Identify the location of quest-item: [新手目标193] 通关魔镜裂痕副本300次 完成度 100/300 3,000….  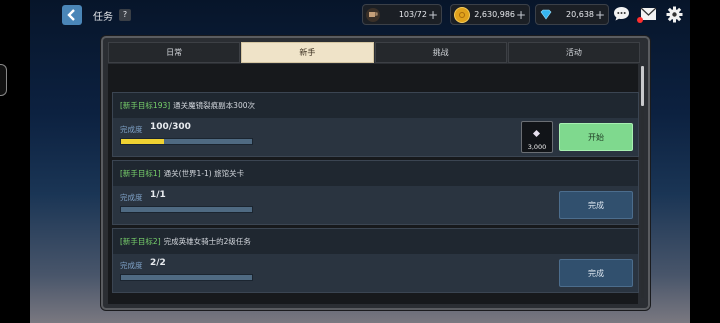
(375, 124).